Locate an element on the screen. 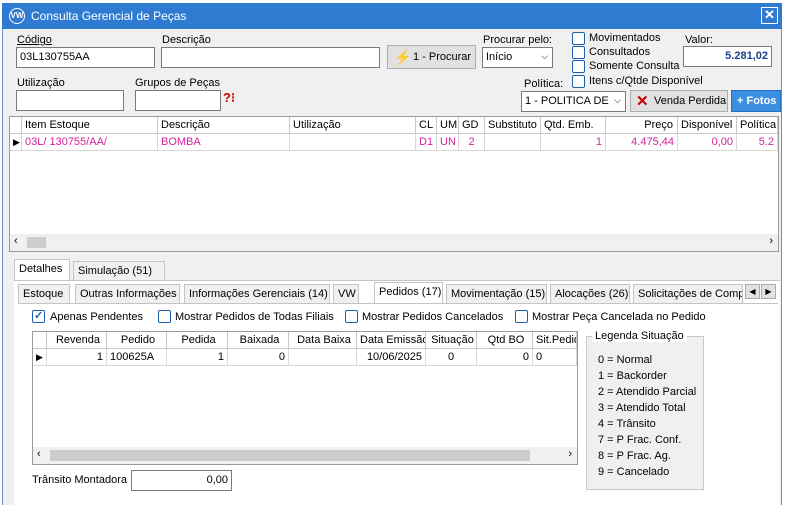 This screenshot has height=505, width=791. fotos-button: + Fotos is located at coordinates (756, 101).